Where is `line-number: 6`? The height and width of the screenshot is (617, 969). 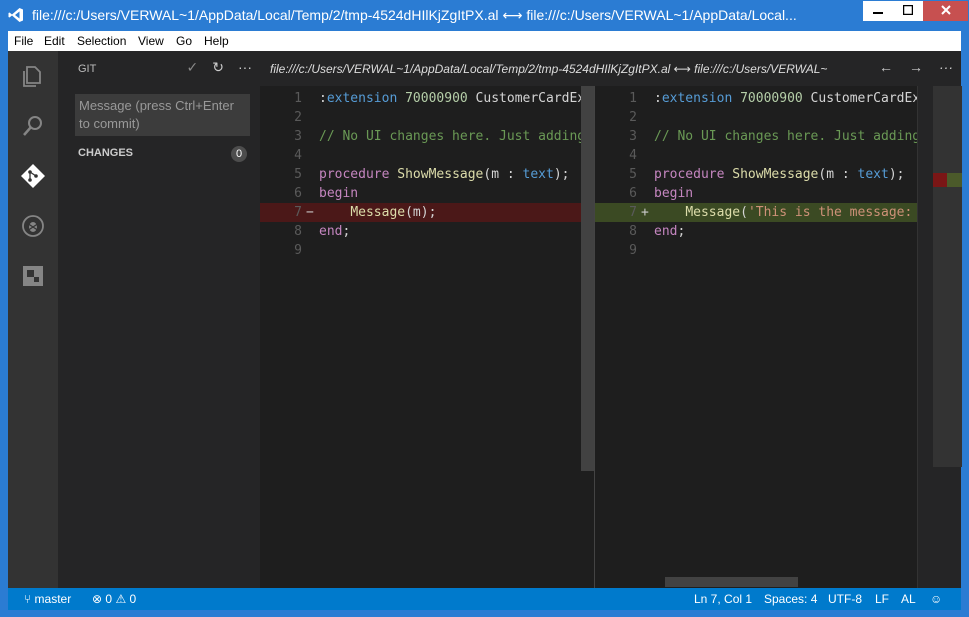 line-number: 6 is located at coordinates (633, 193).